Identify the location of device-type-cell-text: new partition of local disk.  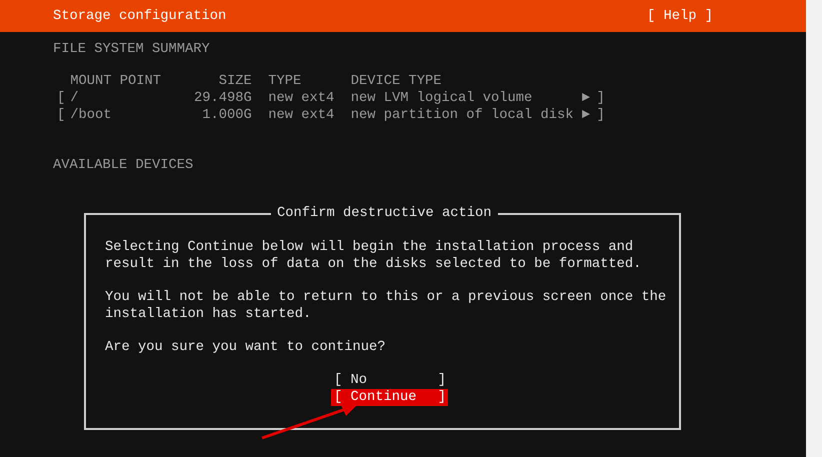
(462, 115).